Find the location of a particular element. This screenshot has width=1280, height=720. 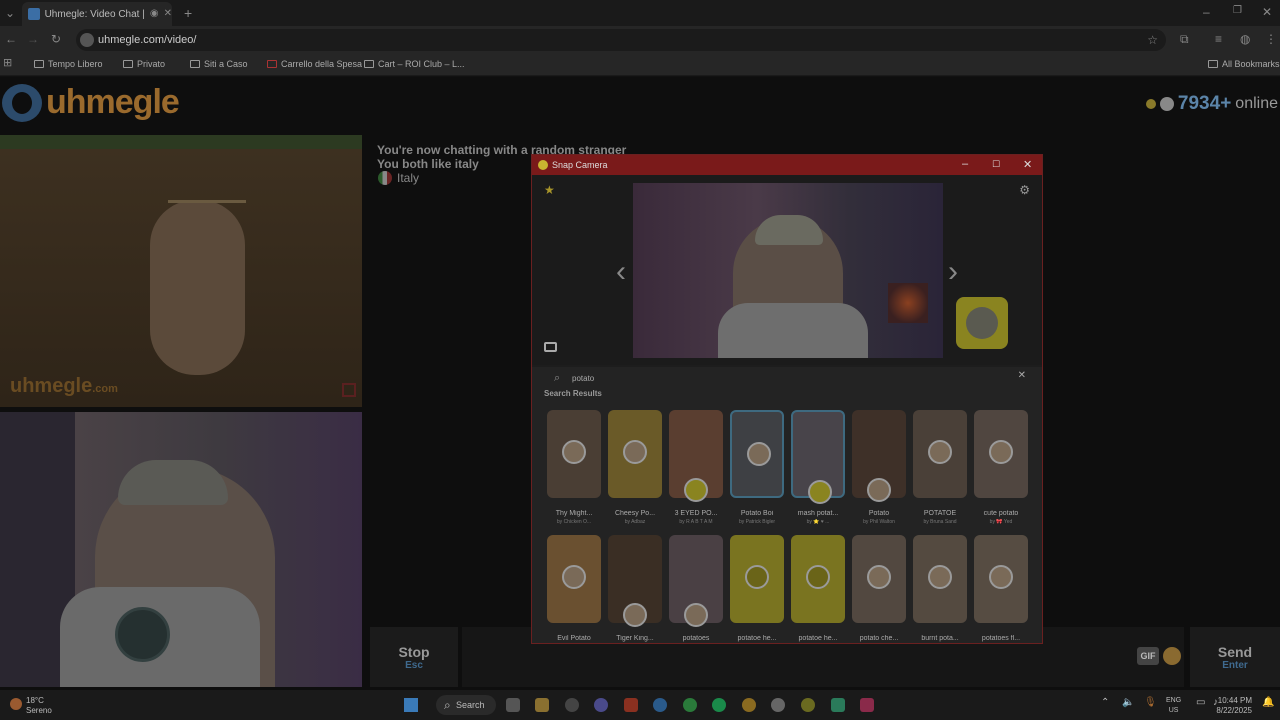

lens-card: 3 EYED PO... by R A B T A M is located at coordinates (696, 469).